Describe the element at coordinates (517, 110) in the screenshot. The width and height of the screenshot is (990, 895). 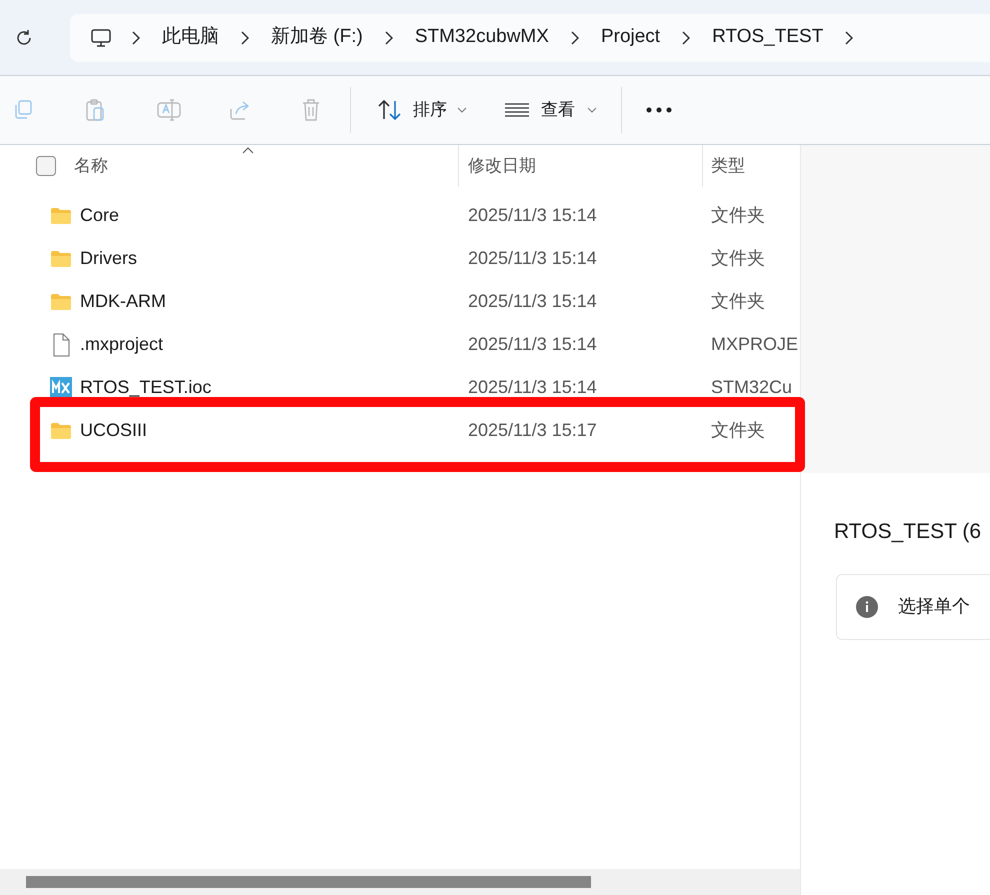
I see `list-lines-icon` at that location.